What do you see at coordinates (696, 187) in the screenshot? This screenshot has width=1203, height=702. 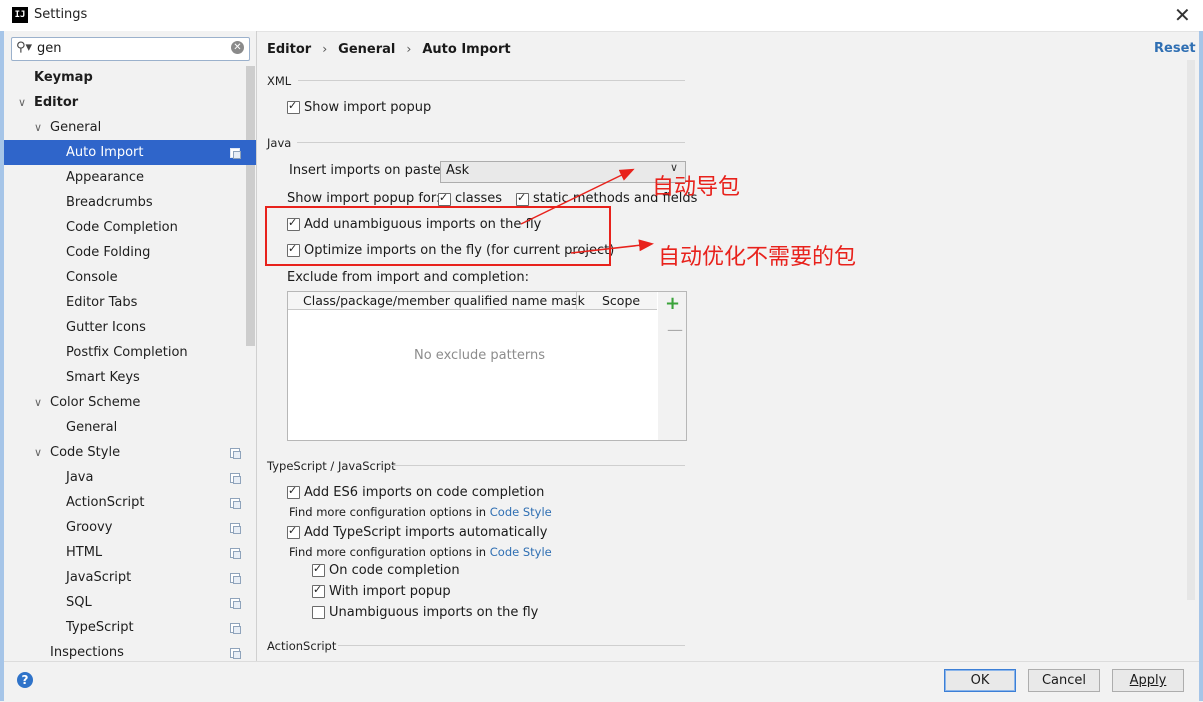 I see `annotation-auto-import: 自动导包` at bounding box center [696, 187].